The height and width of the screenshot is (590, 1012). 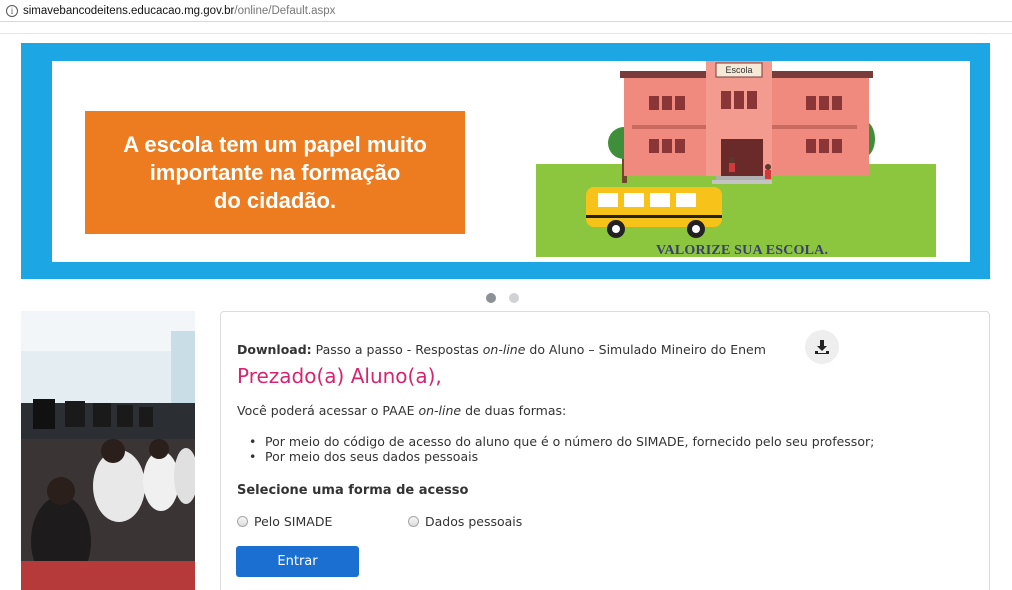 What do you see at coordinates (738, 70) in the screenshot?
I see `school-sign-label: Escola` at bounding box center [738, 70].